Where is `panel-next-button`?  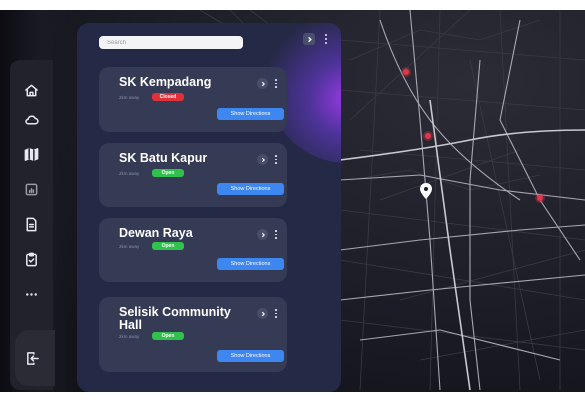 panel-next-button is located at coordinates (309, 39).